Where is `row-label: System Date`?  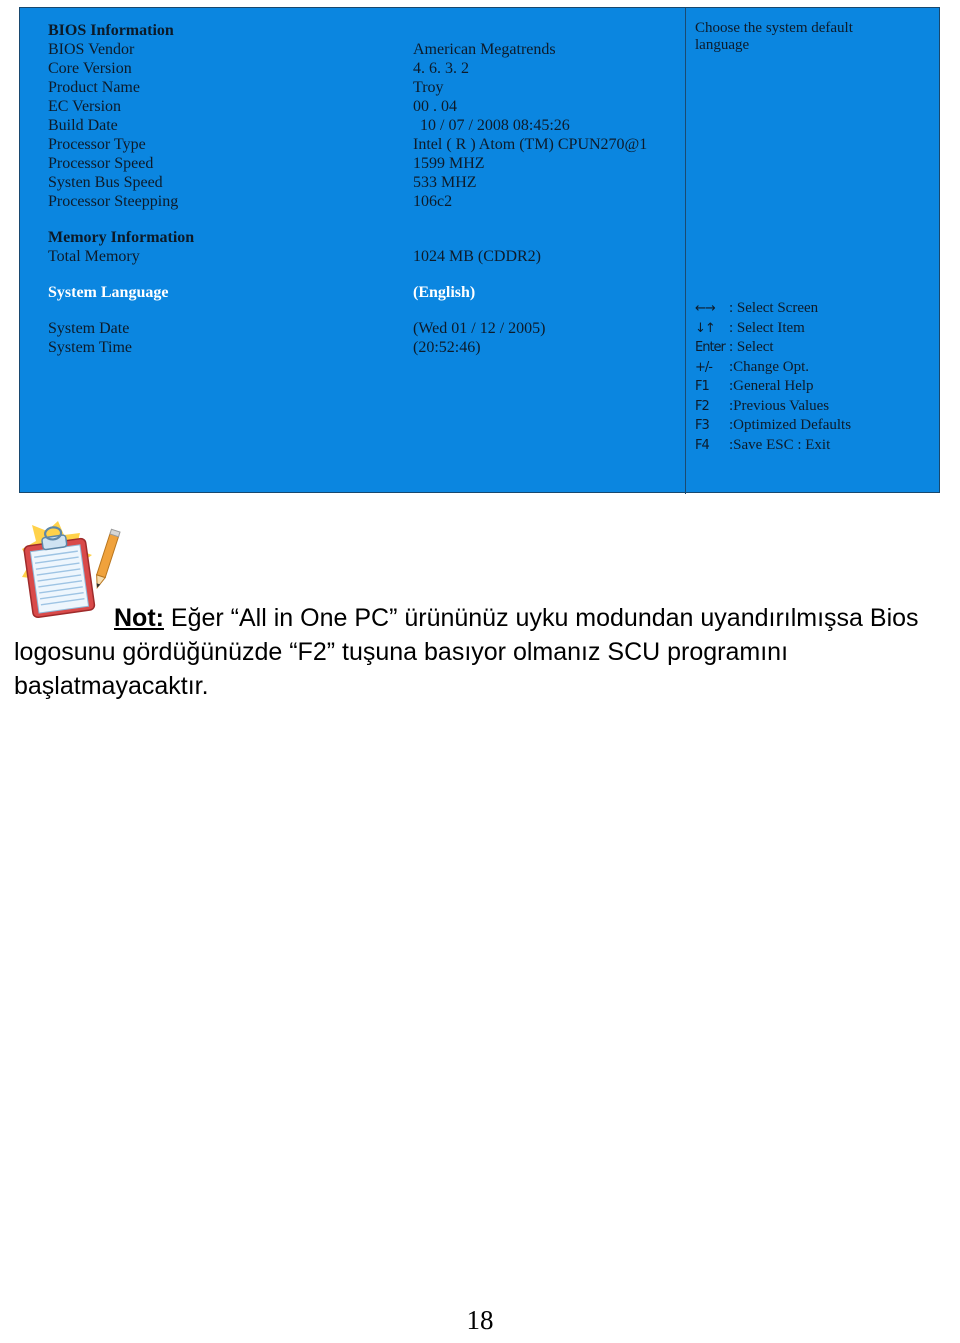 row-label: System Date is located at coordinates (89, 328).